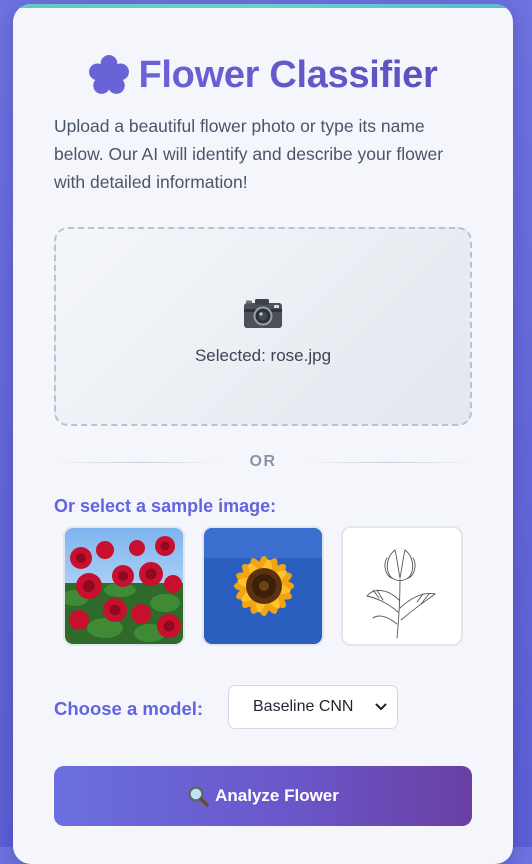  Describe the element at coordinates (109, 74) in the screenshot. I see `flower-icon` at that location.